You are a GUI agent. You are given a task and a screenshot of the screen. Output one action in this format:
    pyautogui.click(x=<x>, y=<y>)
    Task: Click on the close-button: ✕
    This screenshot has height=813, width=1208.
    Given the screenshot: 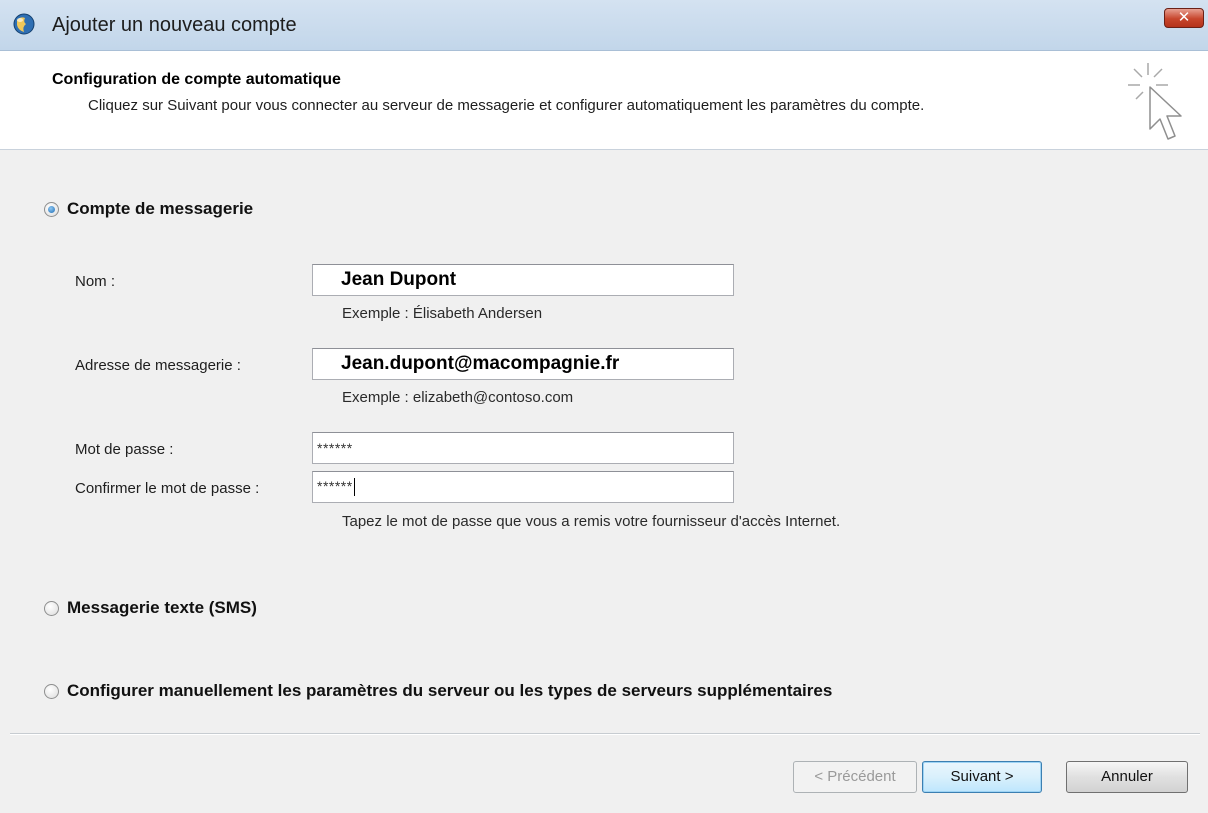 What is the action you would take?
    pyautogui.click(x=1184, y=18)
    